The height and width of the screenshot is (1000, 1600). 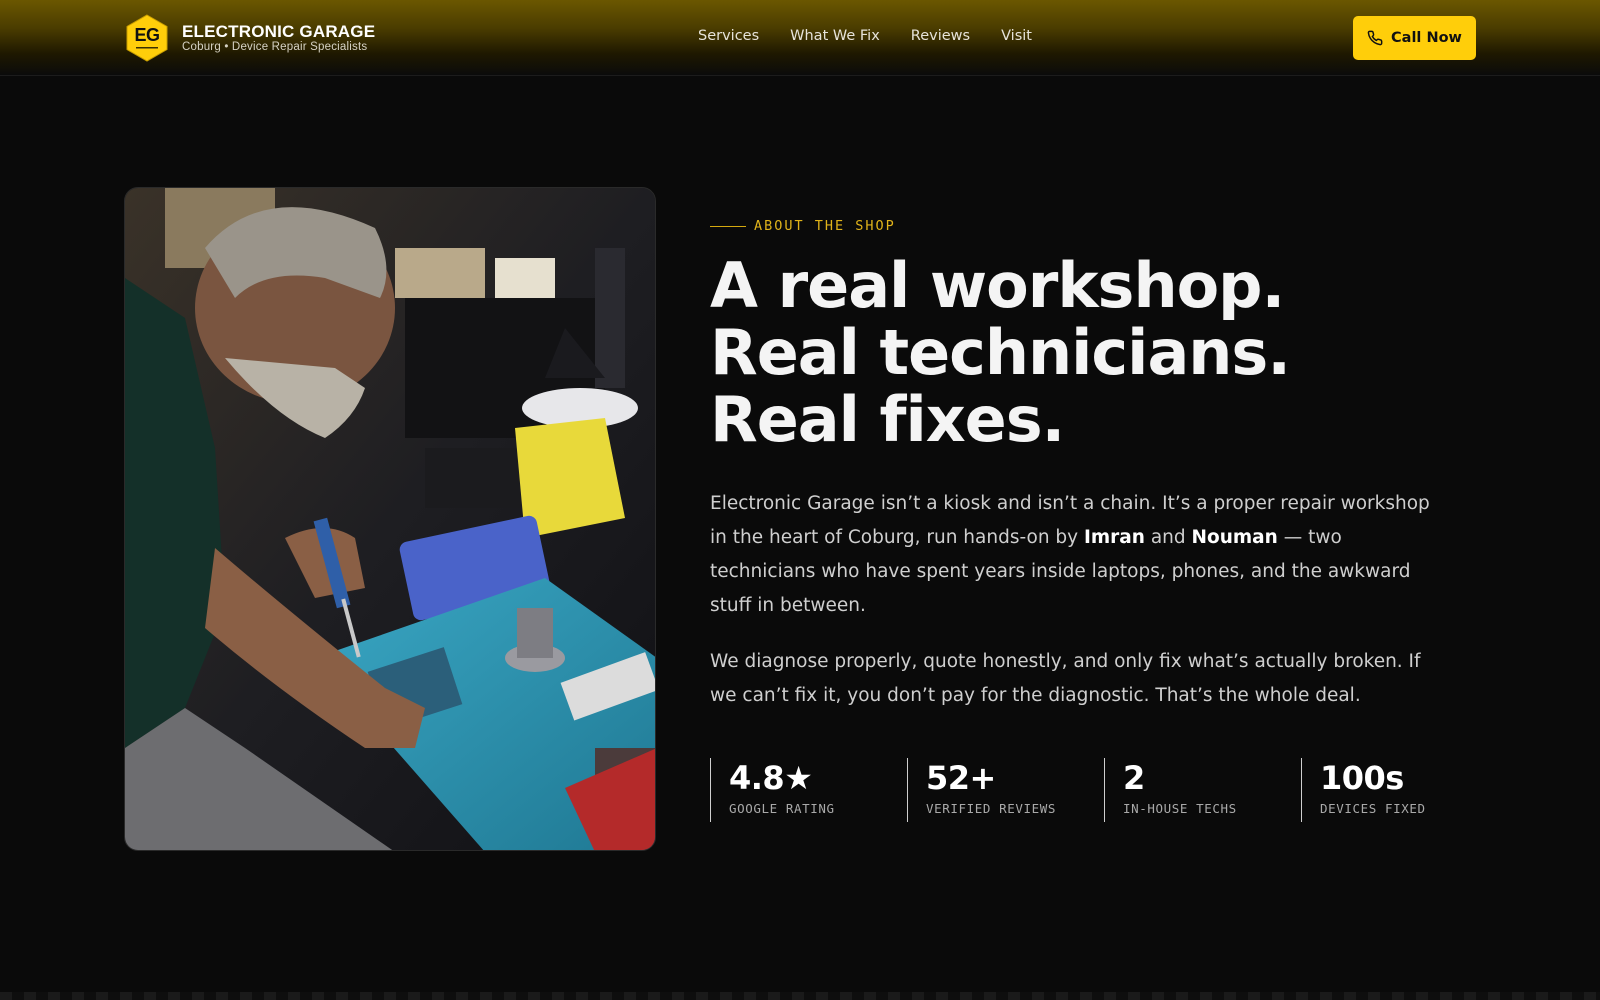 I want to click on brand-name: ELECTRONIC GARAGE, so click(x=279, y=31).